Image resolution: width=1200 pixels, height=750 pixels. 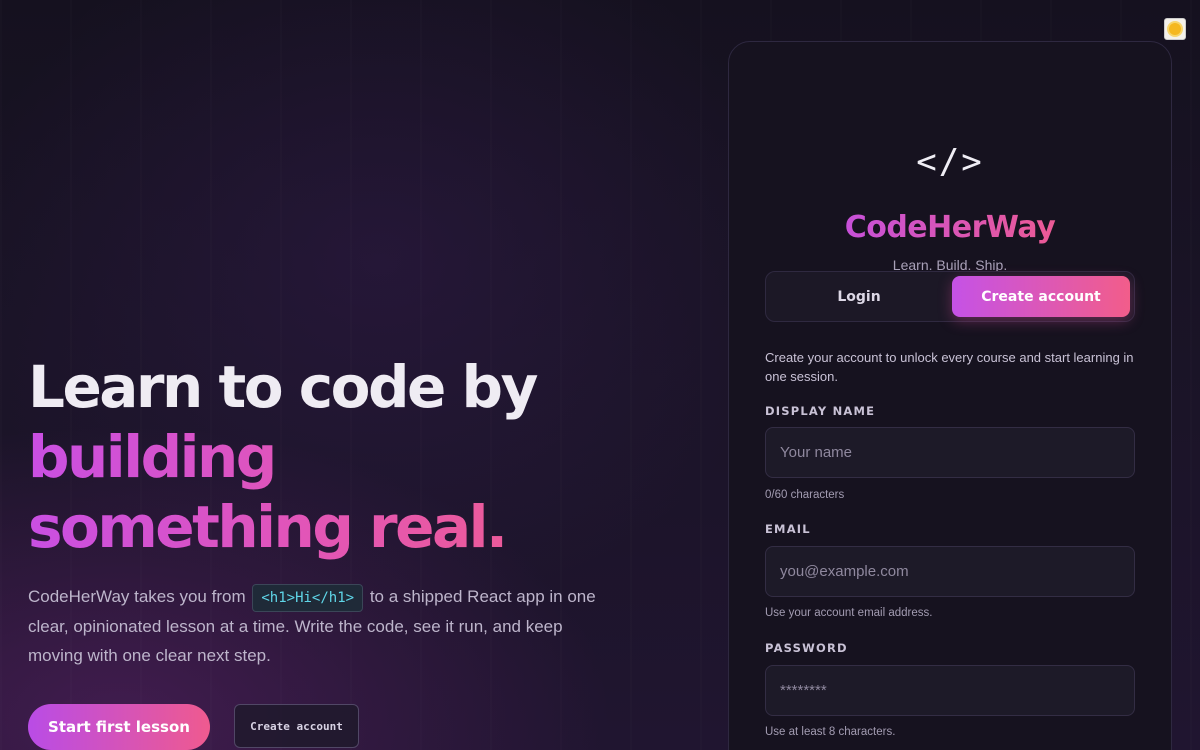 I want to click on display-name-label: DISPLAY NAME, so click(x=820, y=411).